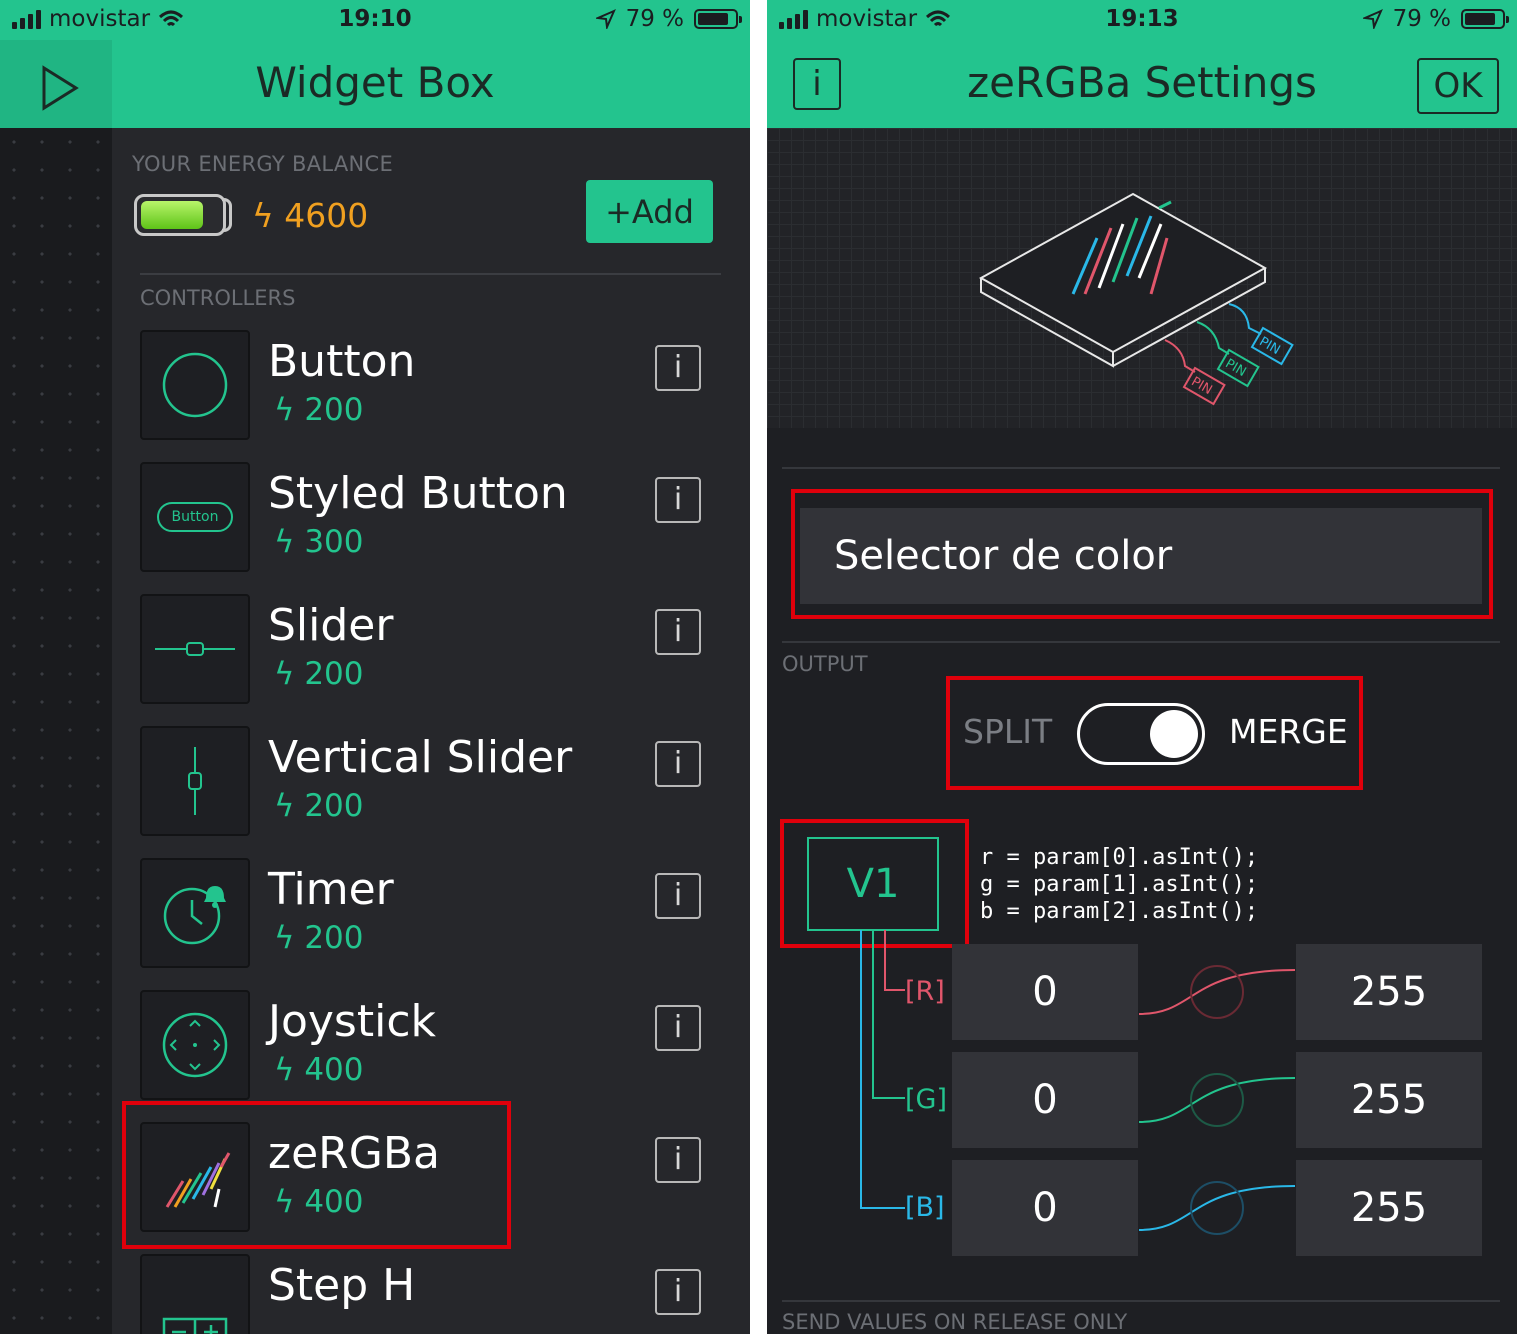 Image resolution: width=1517 pixels, height=1334 pixels. I want to click on widget-item-styled-button: Button Styled Button ϟ 300 i, so click(430, 518).